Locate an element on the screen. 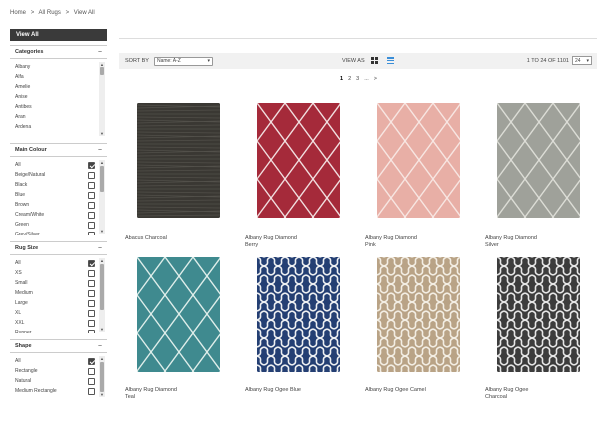 The width and height of the screenshot is (606, 447). filter-option: XXL is located at coordinates (55, 323).